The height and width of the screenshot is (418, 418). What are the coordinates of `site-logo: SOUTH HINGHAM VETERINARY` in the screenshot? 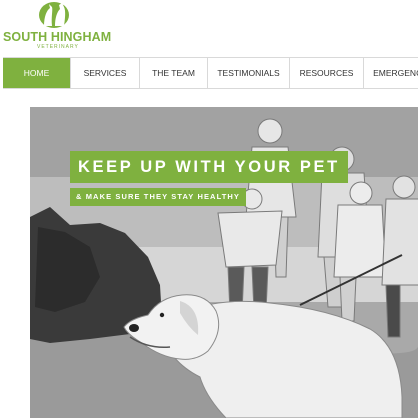 It's located at (65, 28).